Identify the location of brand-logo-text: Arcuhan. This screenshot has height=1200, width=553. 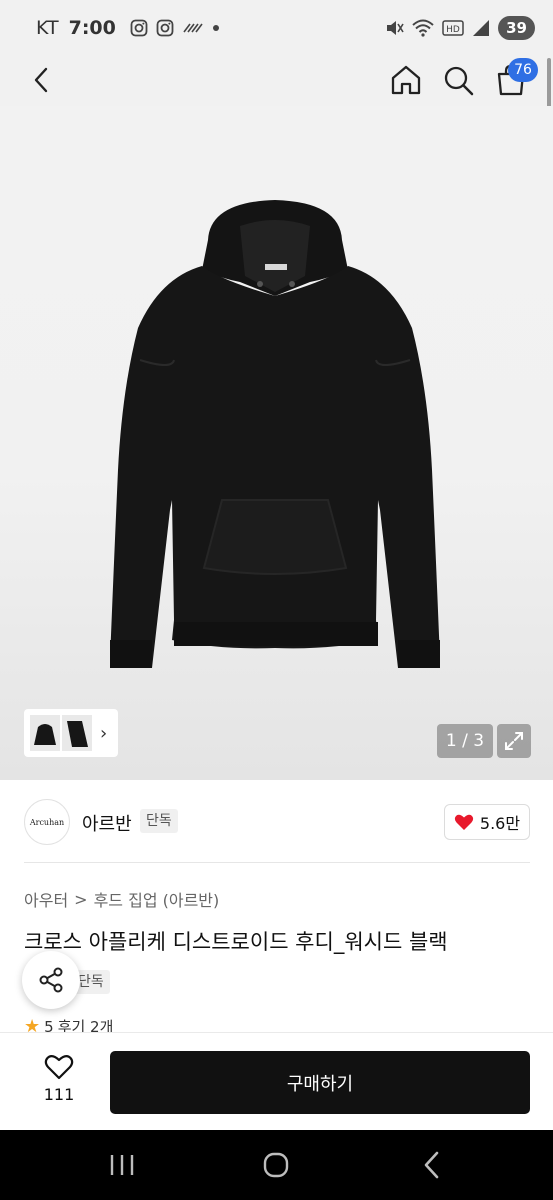
(47, 822).